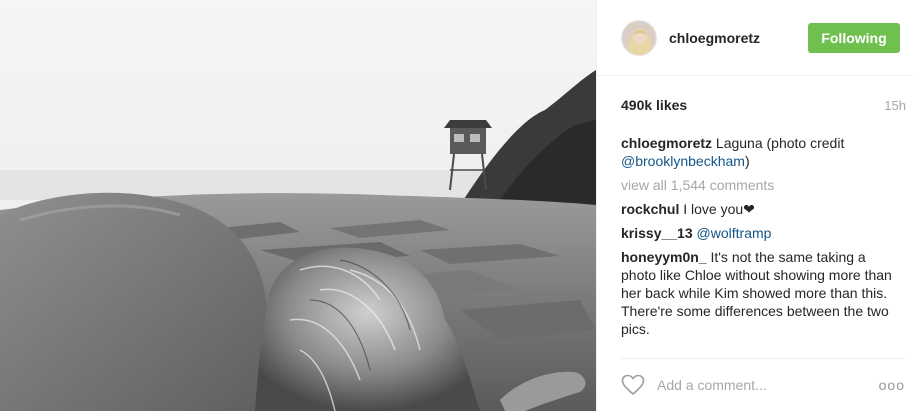  What do you see at coordinates (633, 385) in the screenshot?
I see `heart-icon` at bounding box center [633, 385].